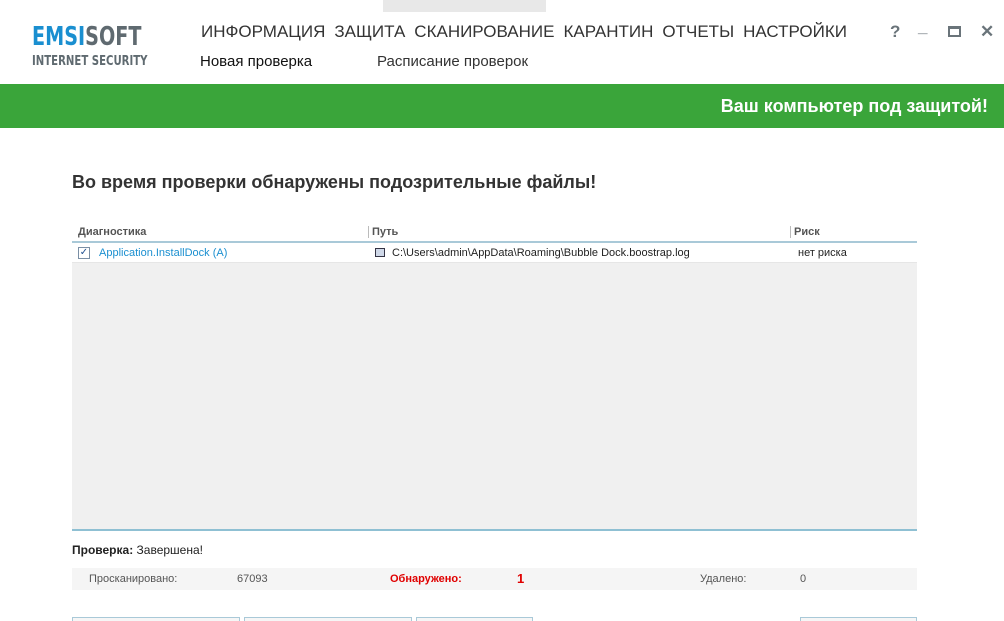 The height and width of the screenshot is (621, 1004). Describe the element at coordinates (452, 61) in the screenshot. I see `subnav-schedule: Расписание проверок` at that location.